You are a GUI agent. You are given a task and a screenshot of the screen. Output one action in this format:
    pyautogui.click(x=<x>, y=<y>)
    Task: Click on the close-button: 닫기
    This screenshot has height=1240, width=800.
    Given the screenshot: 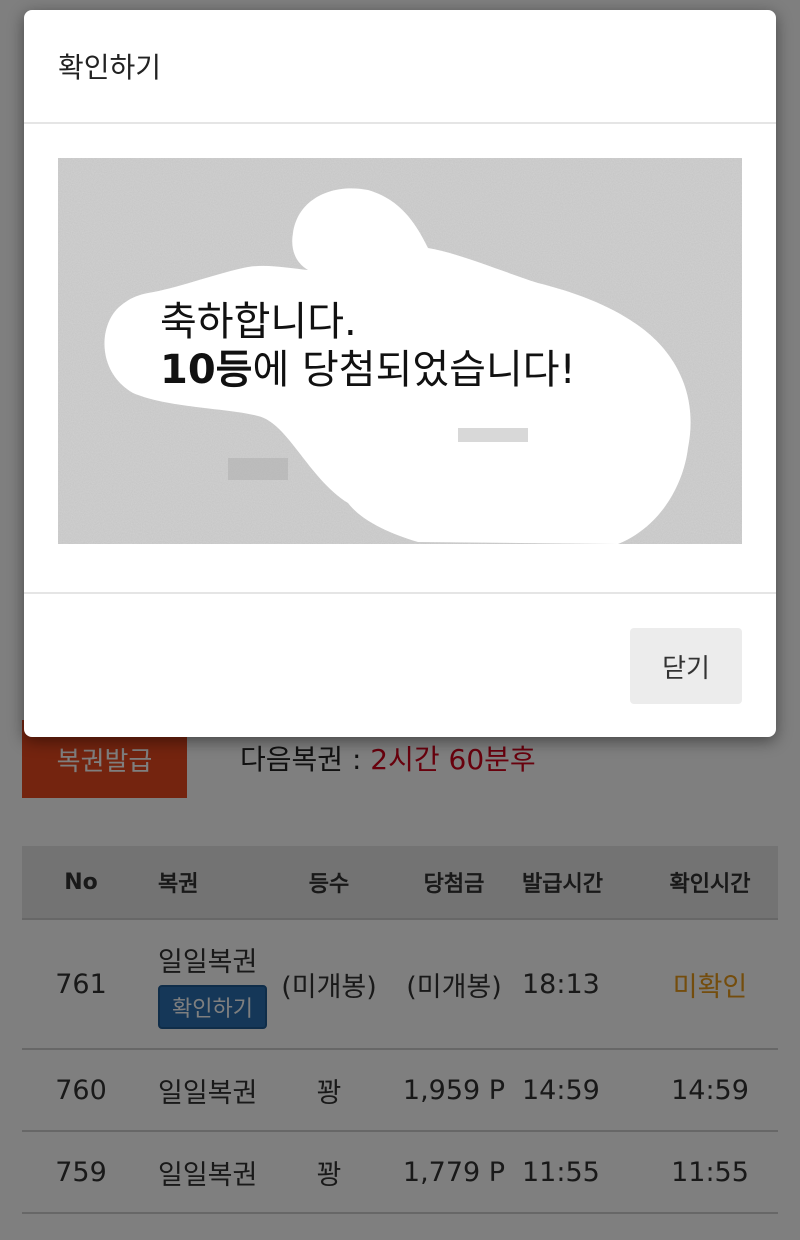 What is the action you would take?
    pyautogui.click(x=686, y=666)
    